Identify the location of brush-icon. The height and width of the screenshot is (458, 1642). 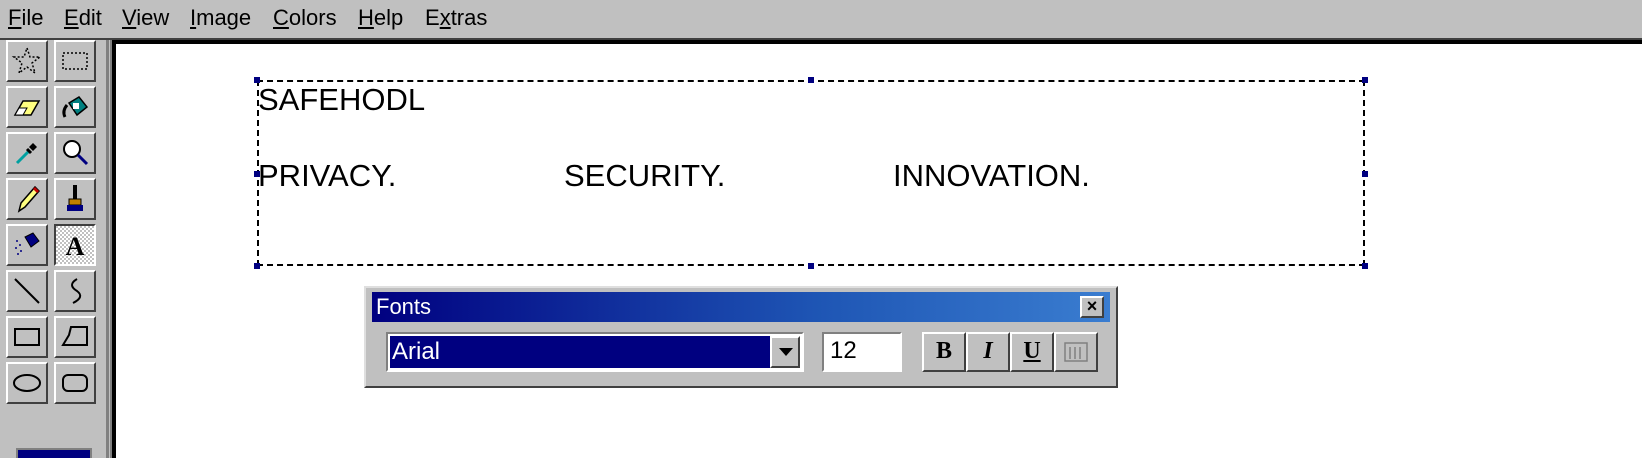
(75, 198).